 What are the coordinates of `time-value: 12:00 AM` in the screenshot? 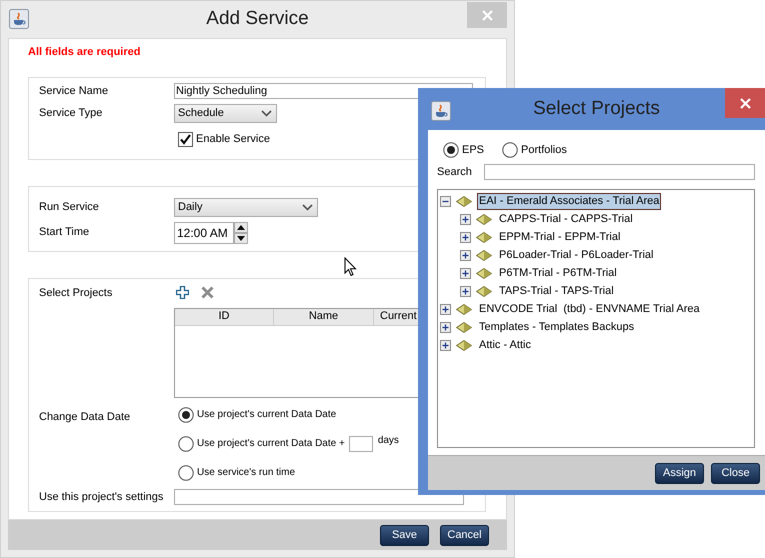 It's located at (202, 233).